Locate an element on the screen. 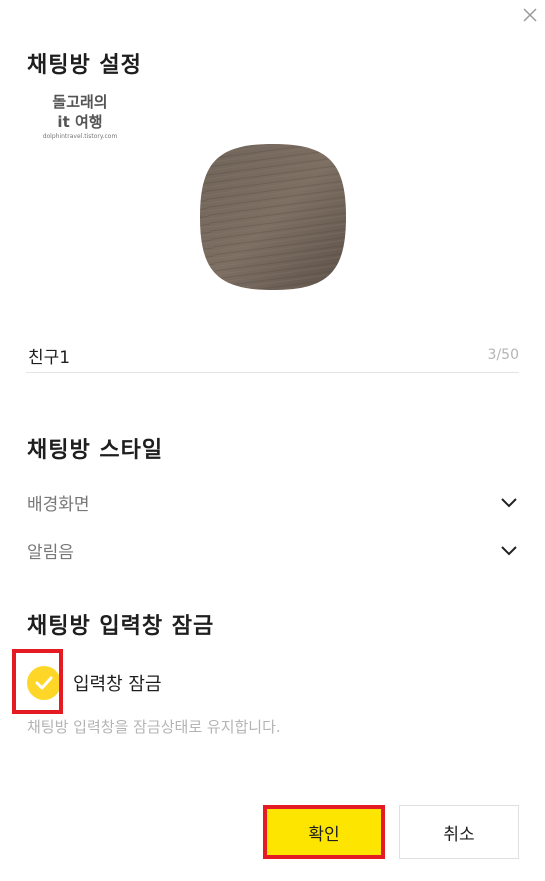 This screenshot has height=881, width=545. notification-sound-dropdown: 알림음 is located at coordinates (273, 550).